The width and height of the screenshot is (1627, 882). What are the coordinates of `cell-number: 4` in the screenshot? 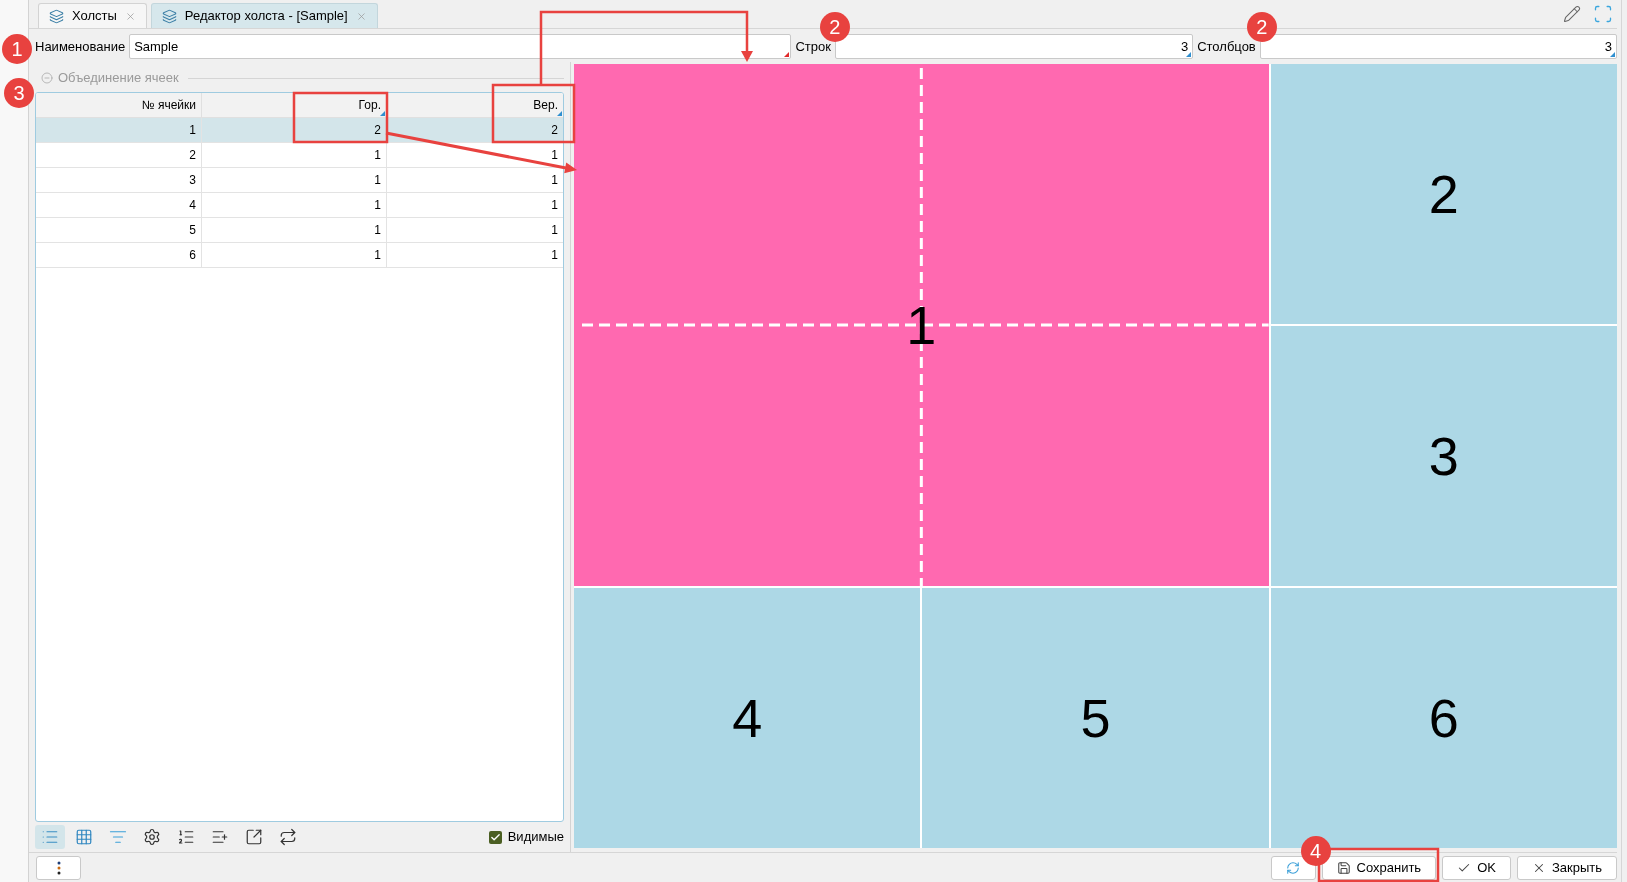 It's located at (747, 718).